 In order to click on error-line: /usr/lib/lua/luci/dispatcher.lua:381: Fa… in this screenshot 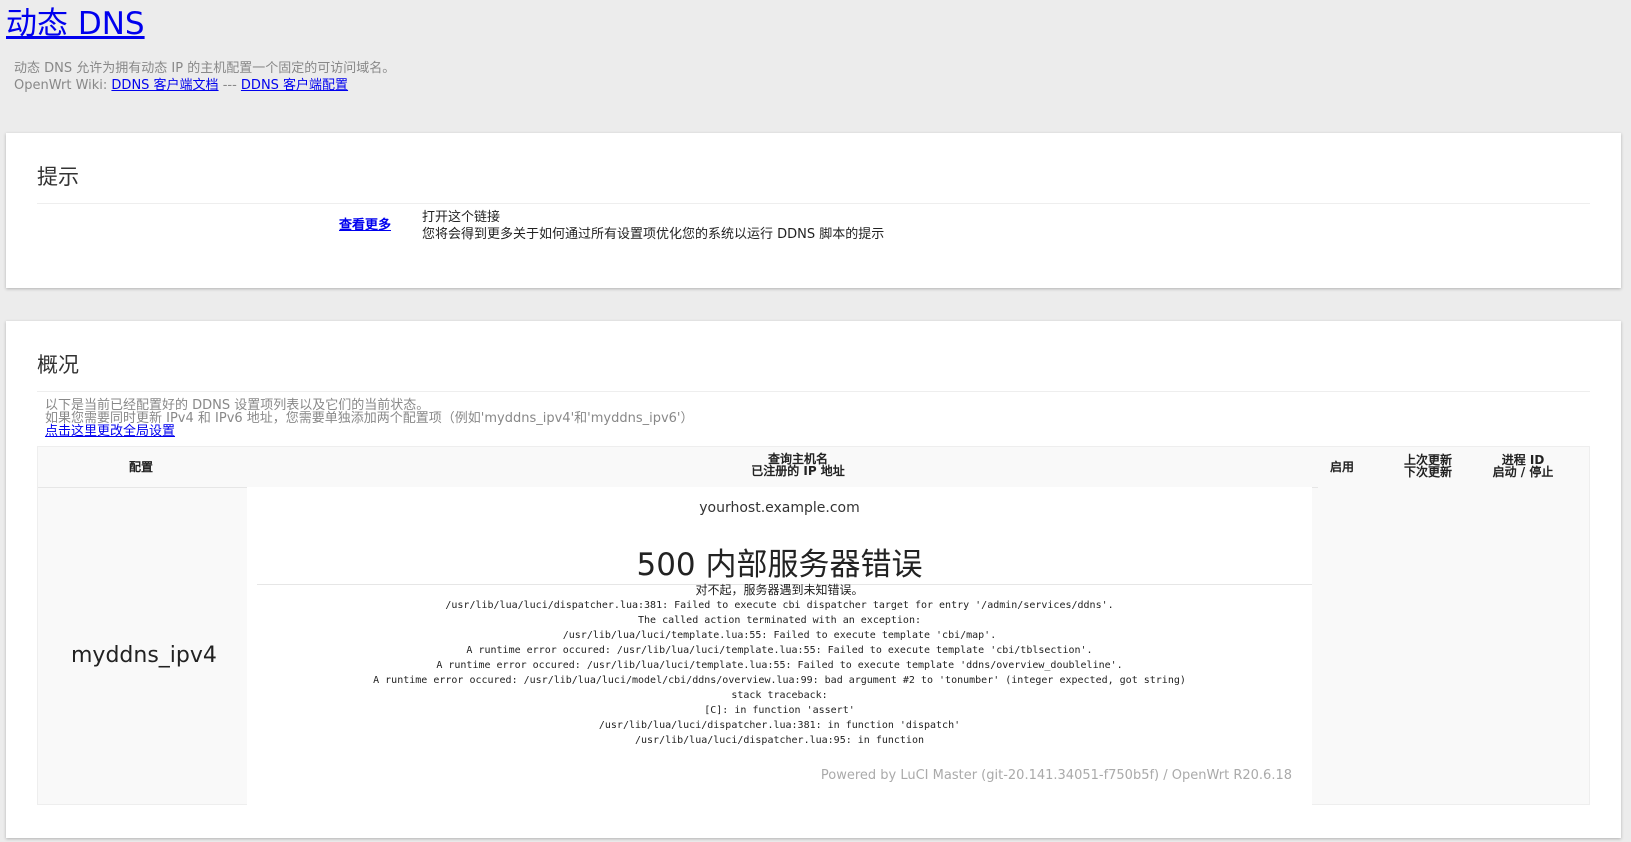, I will do `click(779, 605)`.